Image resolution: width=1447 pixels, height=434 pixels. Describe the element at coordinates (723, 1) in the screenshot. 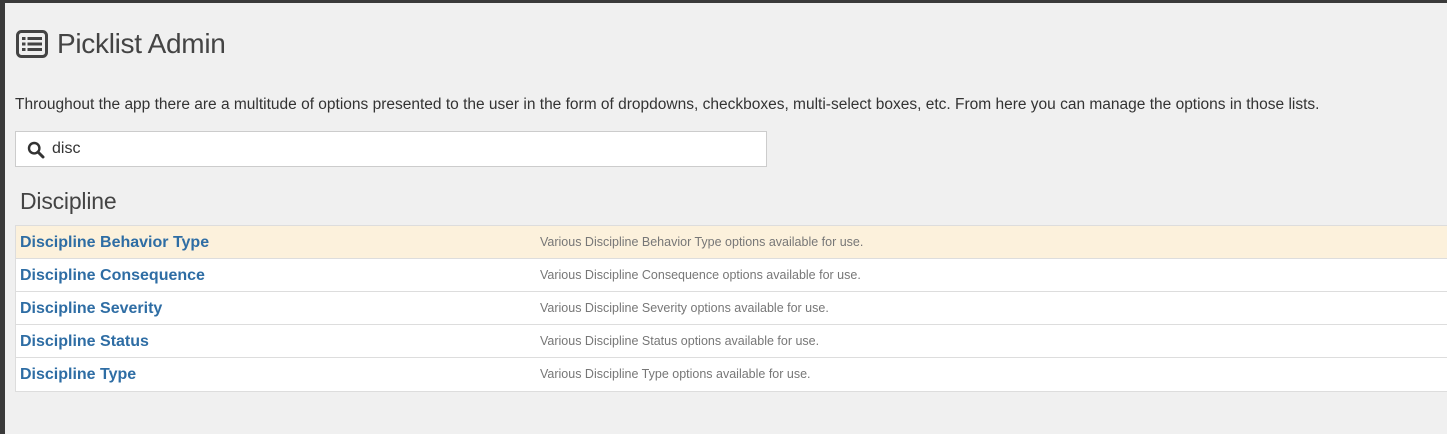

I see `window-frame-top` at that location.